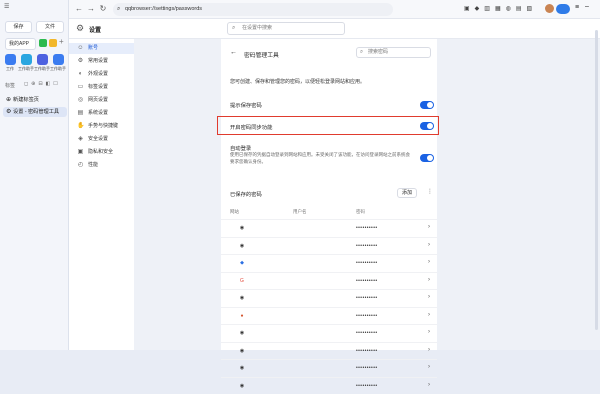 This screenshot has width=600, height=394. What do you see at coordinates (246, 106) in the screenshot?
I see `offer-save-label: 提示保存密码` at bounding box center [246, 106].